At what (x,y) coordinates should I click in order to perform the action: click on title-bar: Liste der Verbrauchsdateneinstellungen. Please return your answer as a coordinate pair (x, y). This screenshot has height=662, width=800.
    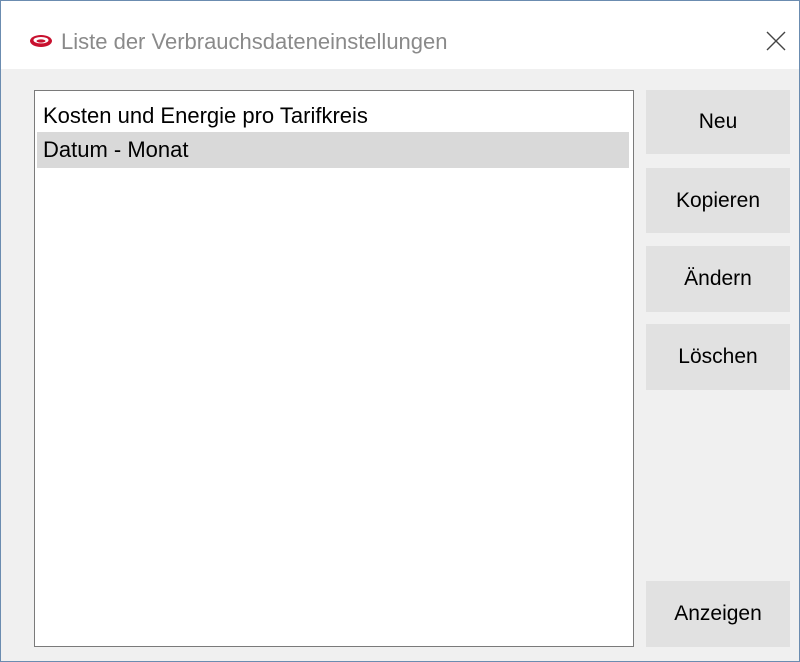
    Looking at the image, I should click on (400, 35).